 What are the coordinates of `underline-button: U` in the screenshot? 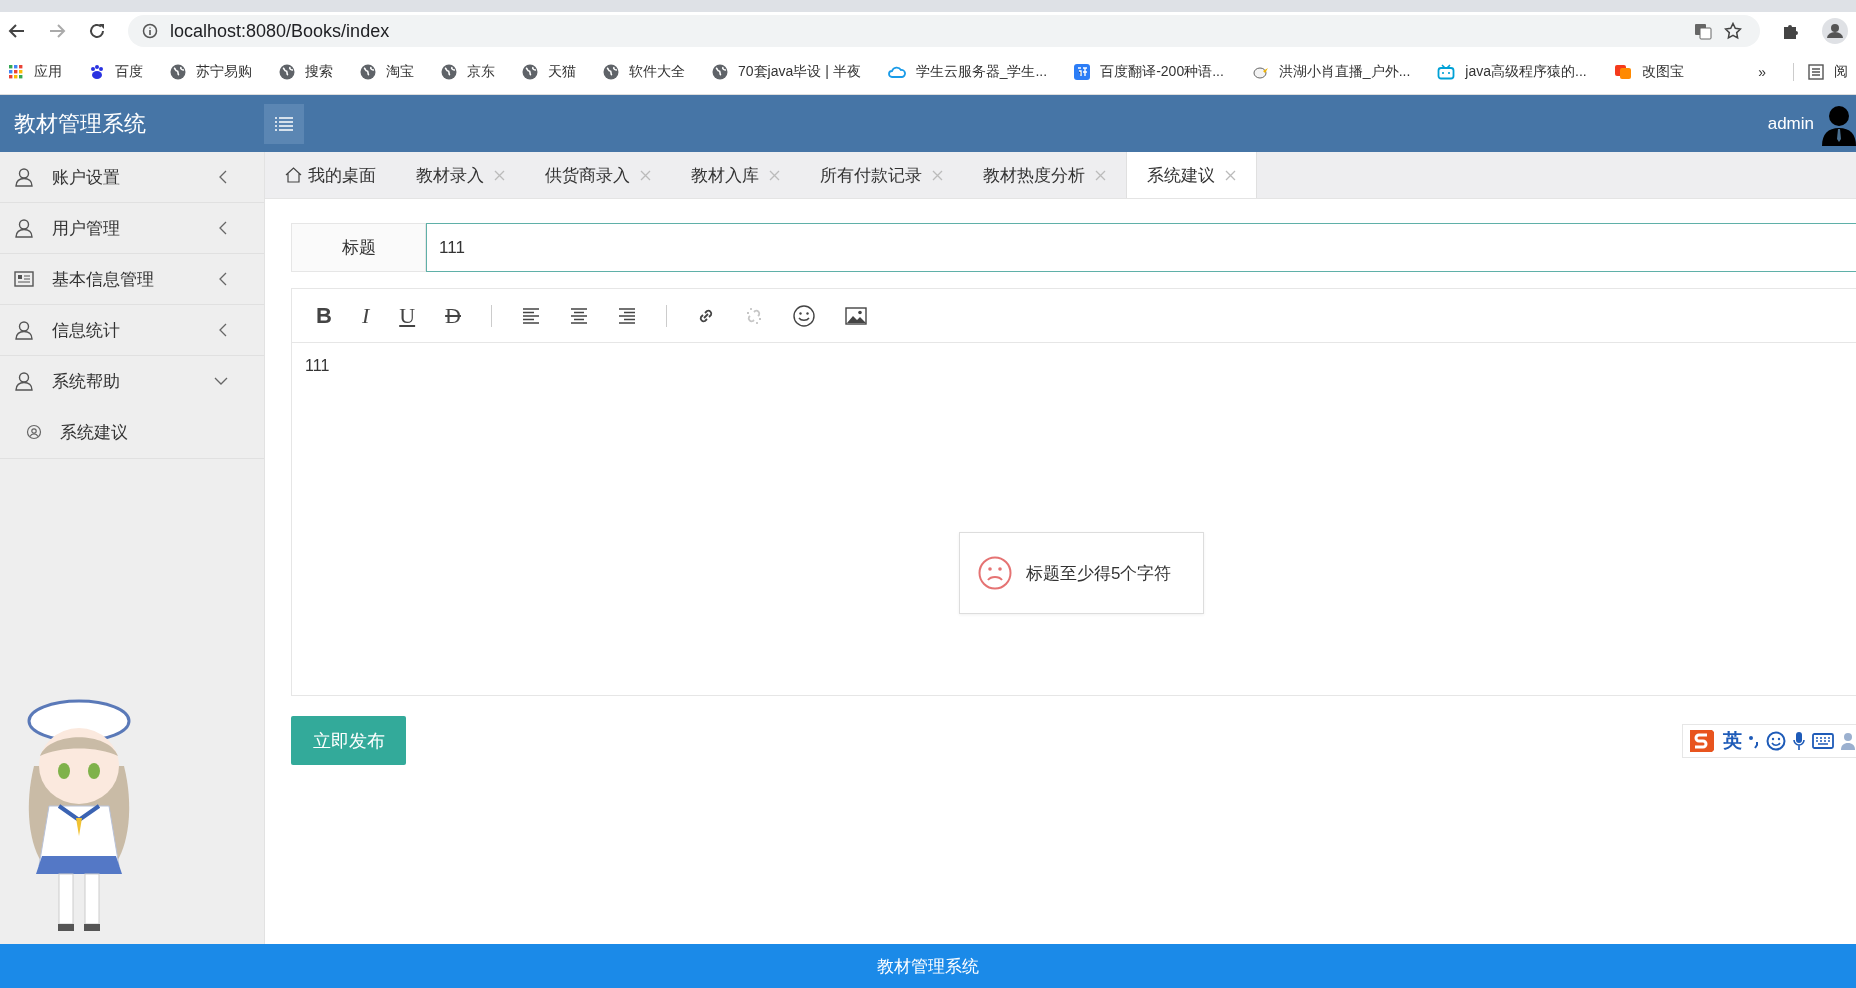 It's located at (407, 315).